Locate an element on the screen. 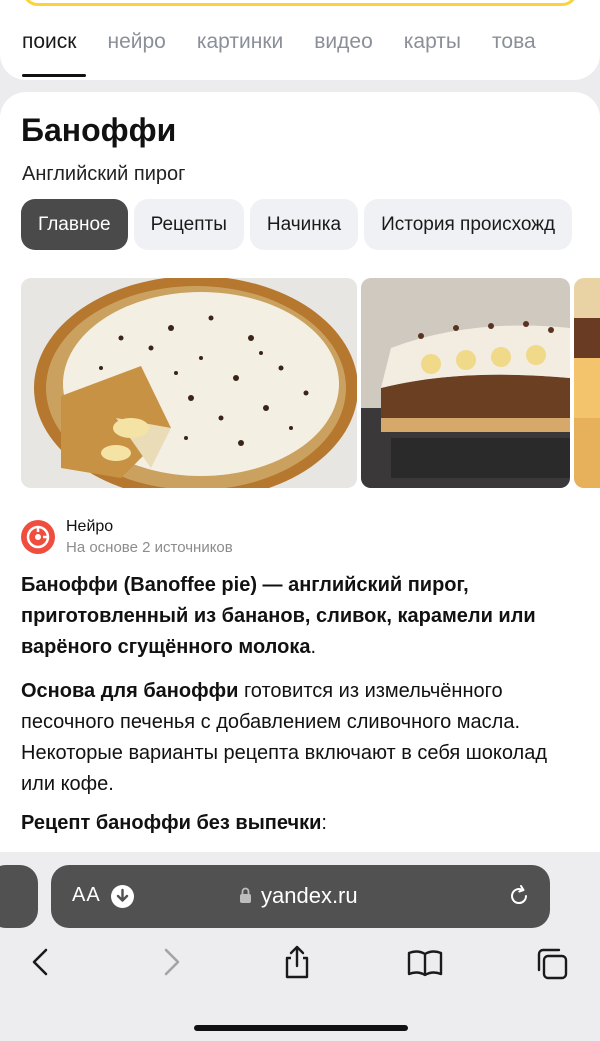  answer-p3-end: : is located at coordinates (324, 823).